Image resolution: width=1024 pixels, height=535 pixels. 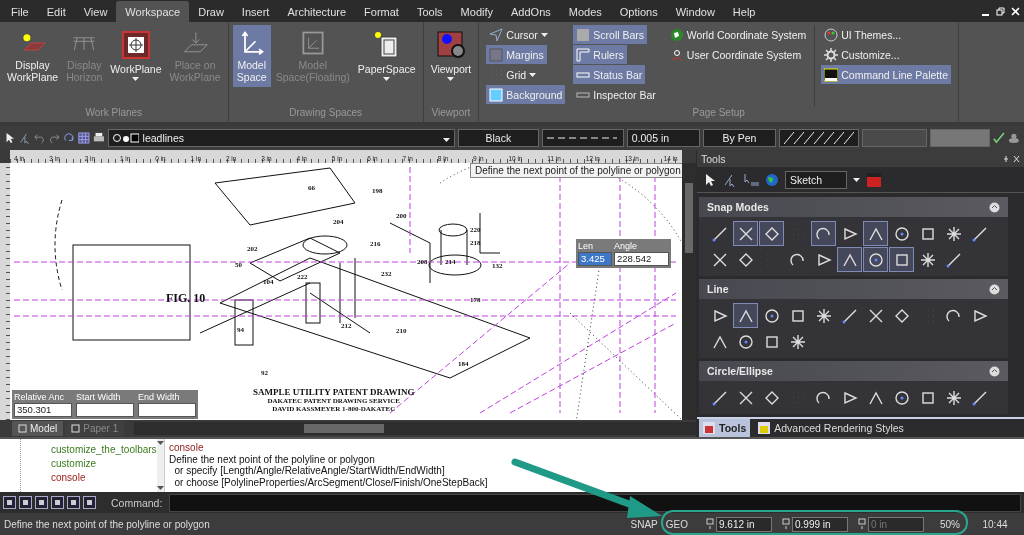 What do you see at coordinates (381, 12) in the screenshot?
I see `menu-item: Format` at bounding box center [381, 12].